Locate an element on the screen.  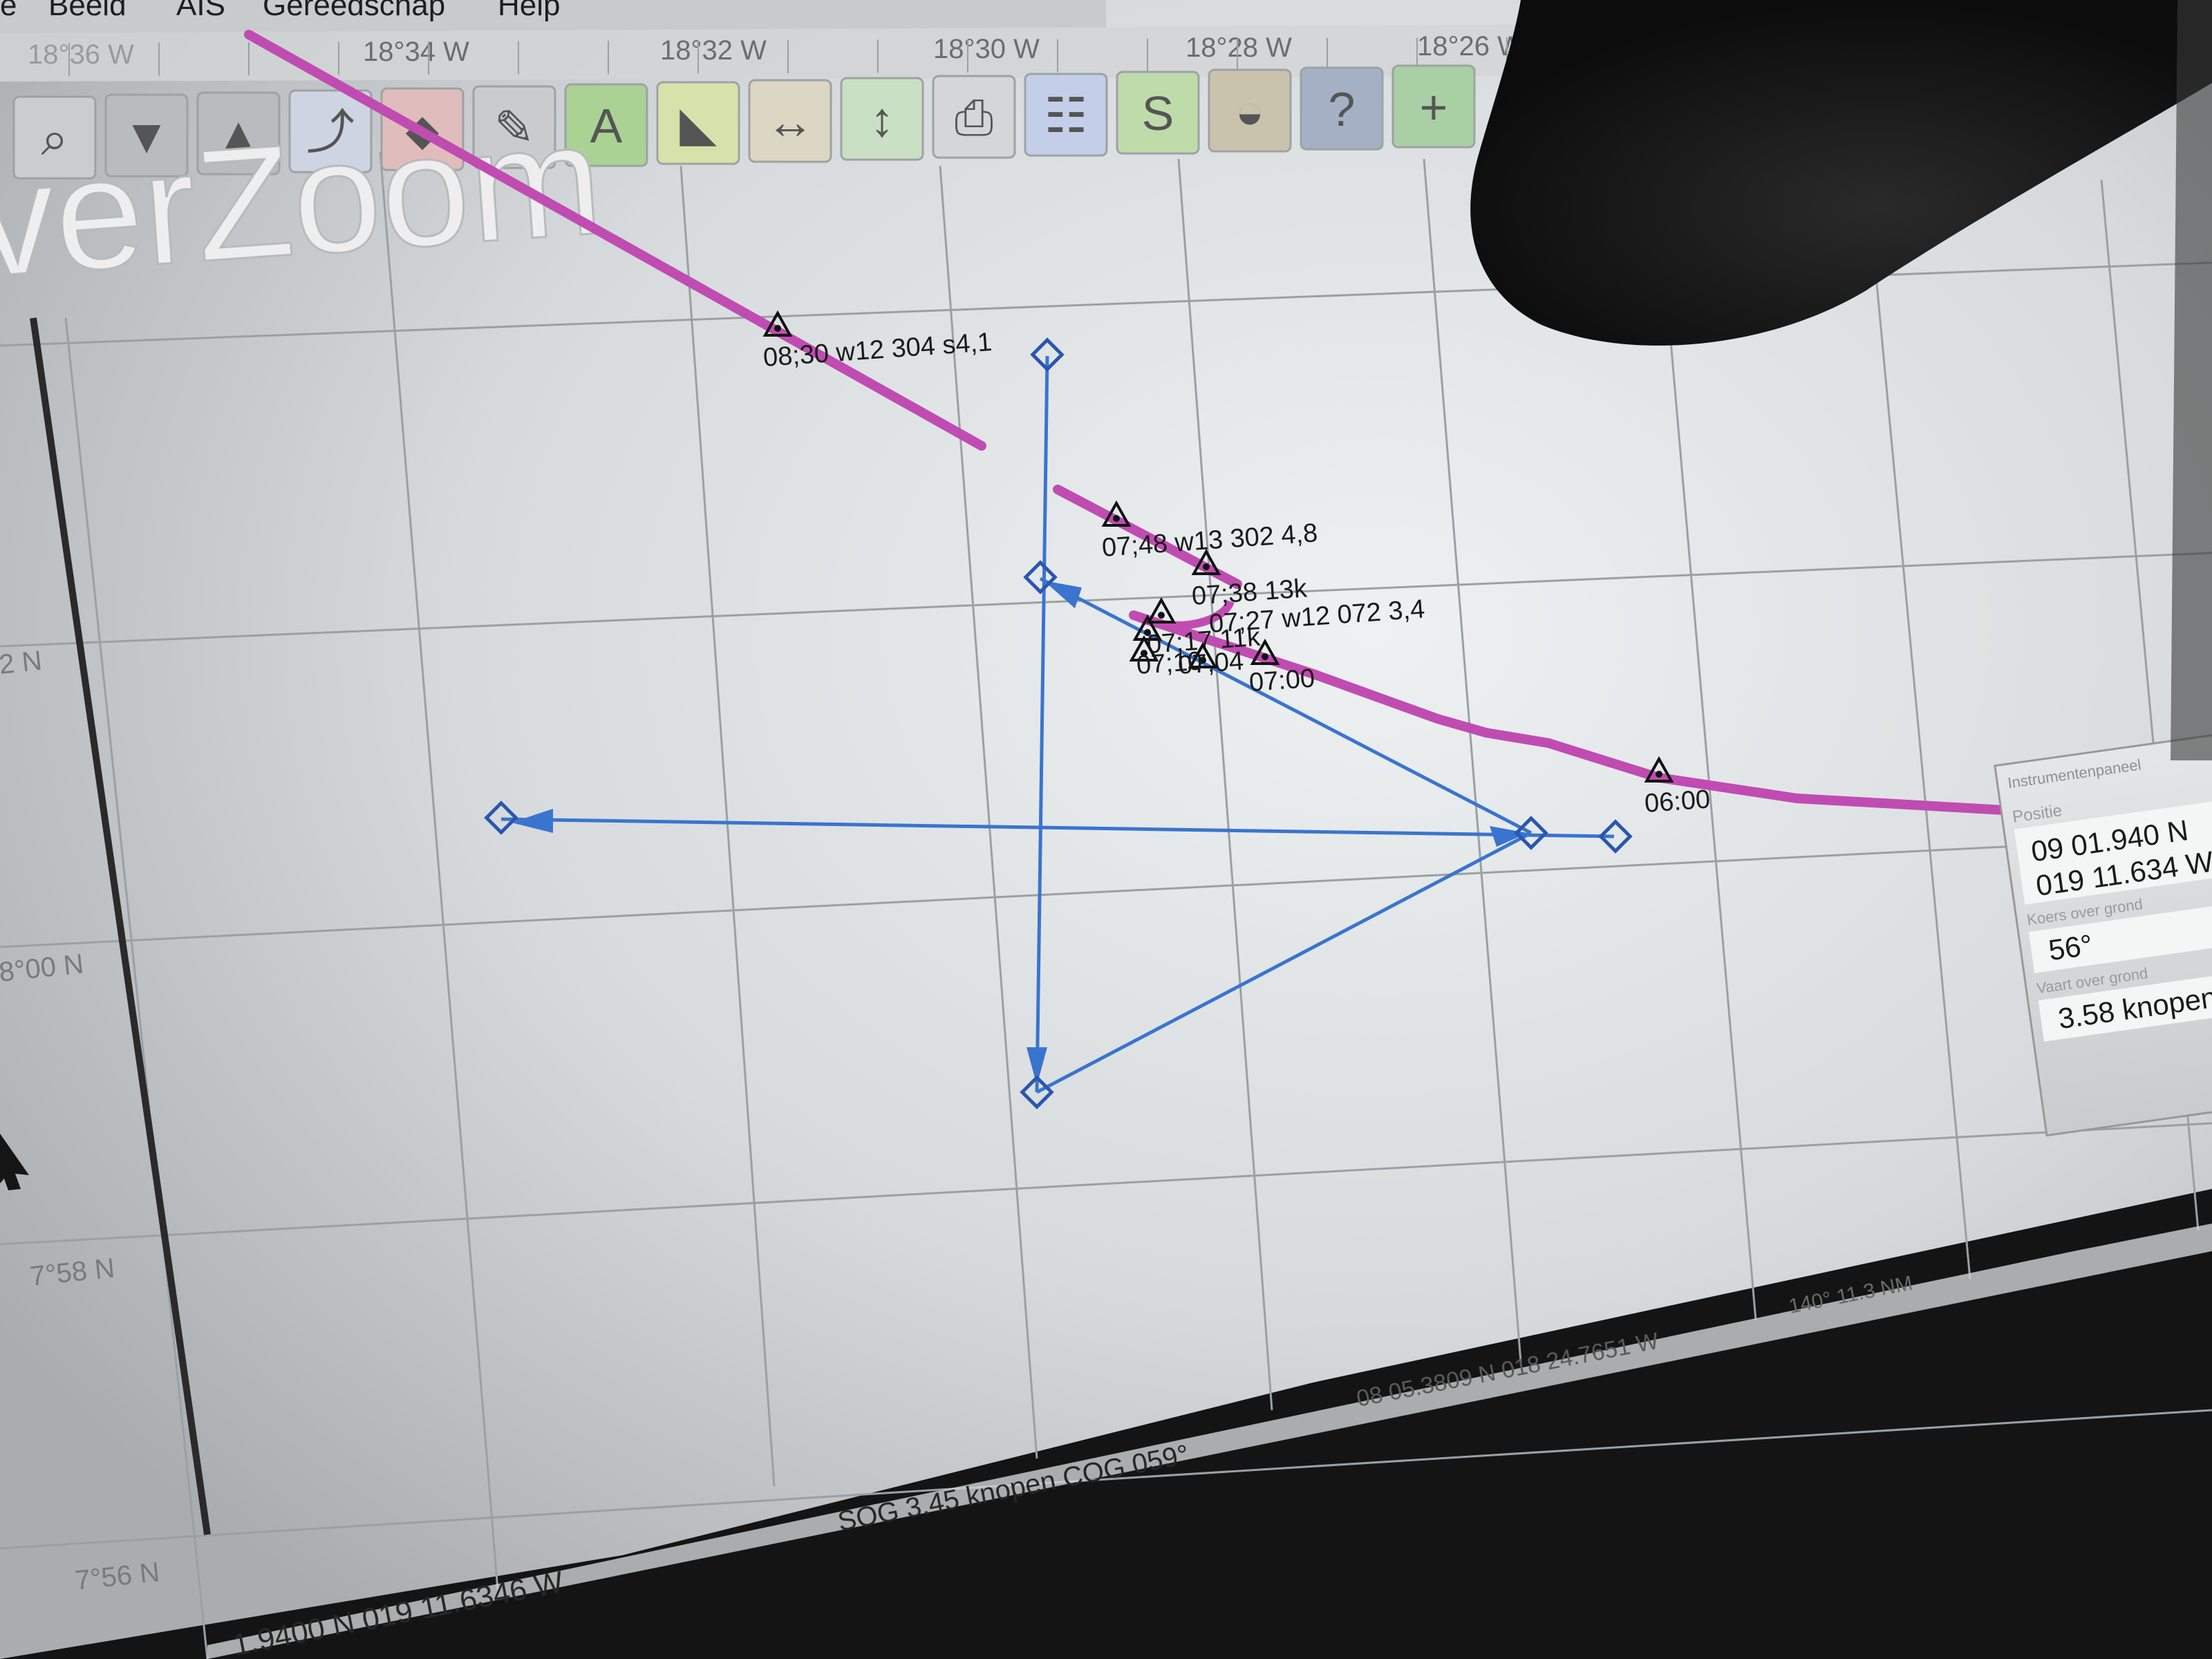
toolbar-button-14: ◒ is located at coordinates (1250, 111).